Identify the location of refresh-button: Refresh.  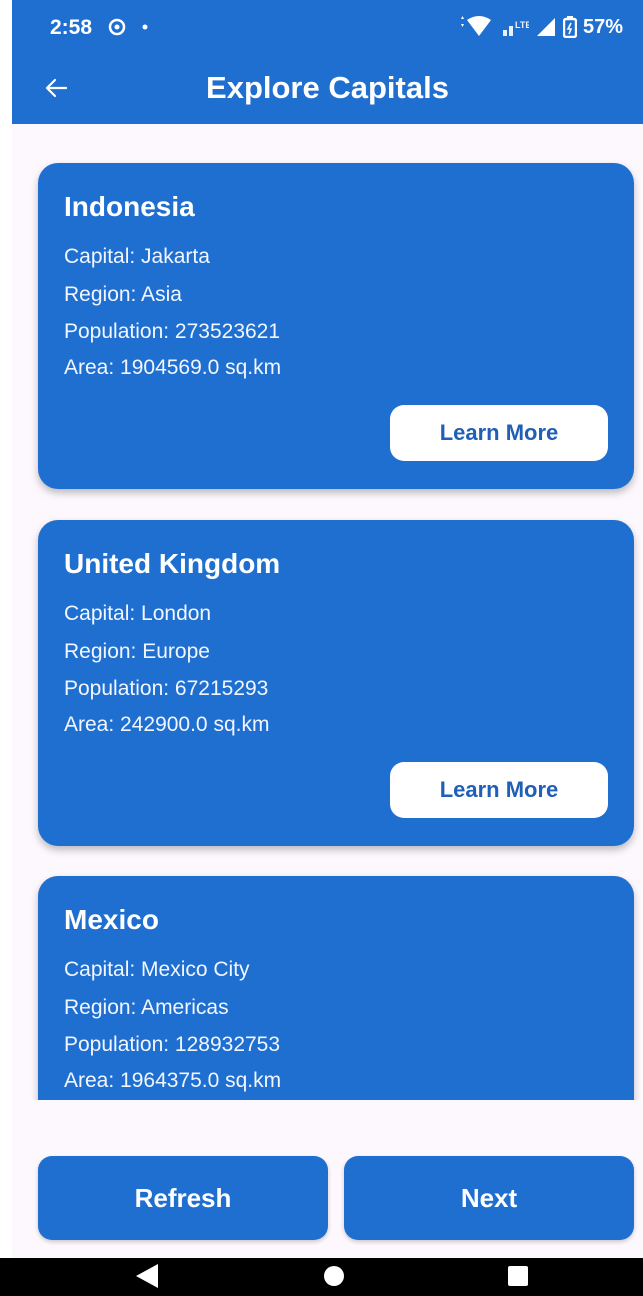
(183, 1198).